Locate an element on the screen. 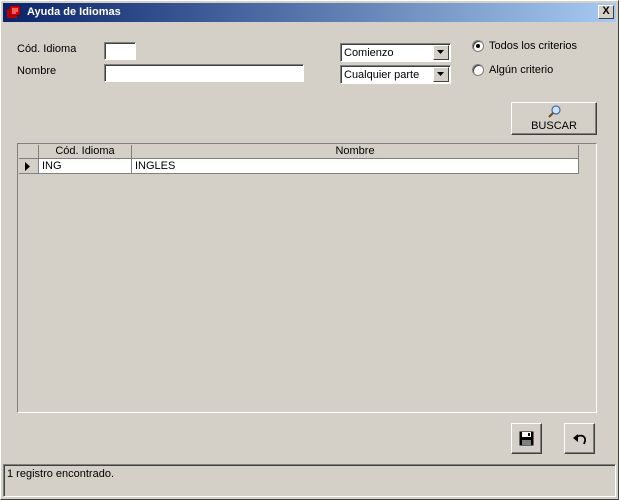 The height and width of the screenshot is (500, 619). column-header-nombre: Nombre is located at coordinates (355, 152).